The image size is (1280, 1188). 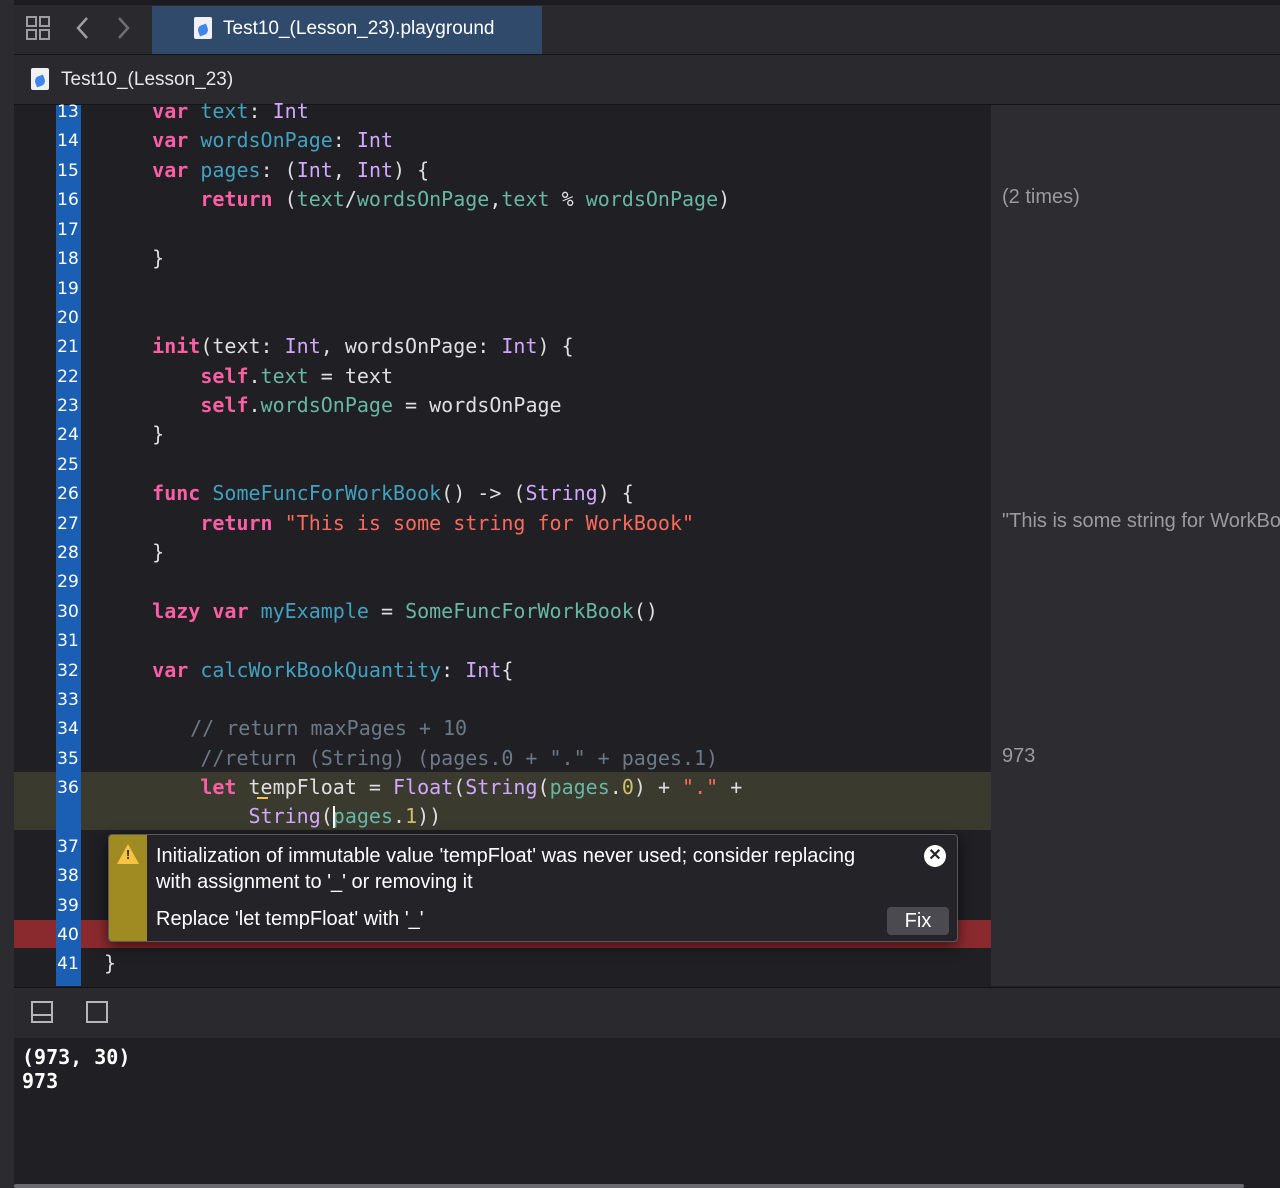 I want to click on tab-title: Test10_(Lesson_23).playground, so click(x=359, y=28).